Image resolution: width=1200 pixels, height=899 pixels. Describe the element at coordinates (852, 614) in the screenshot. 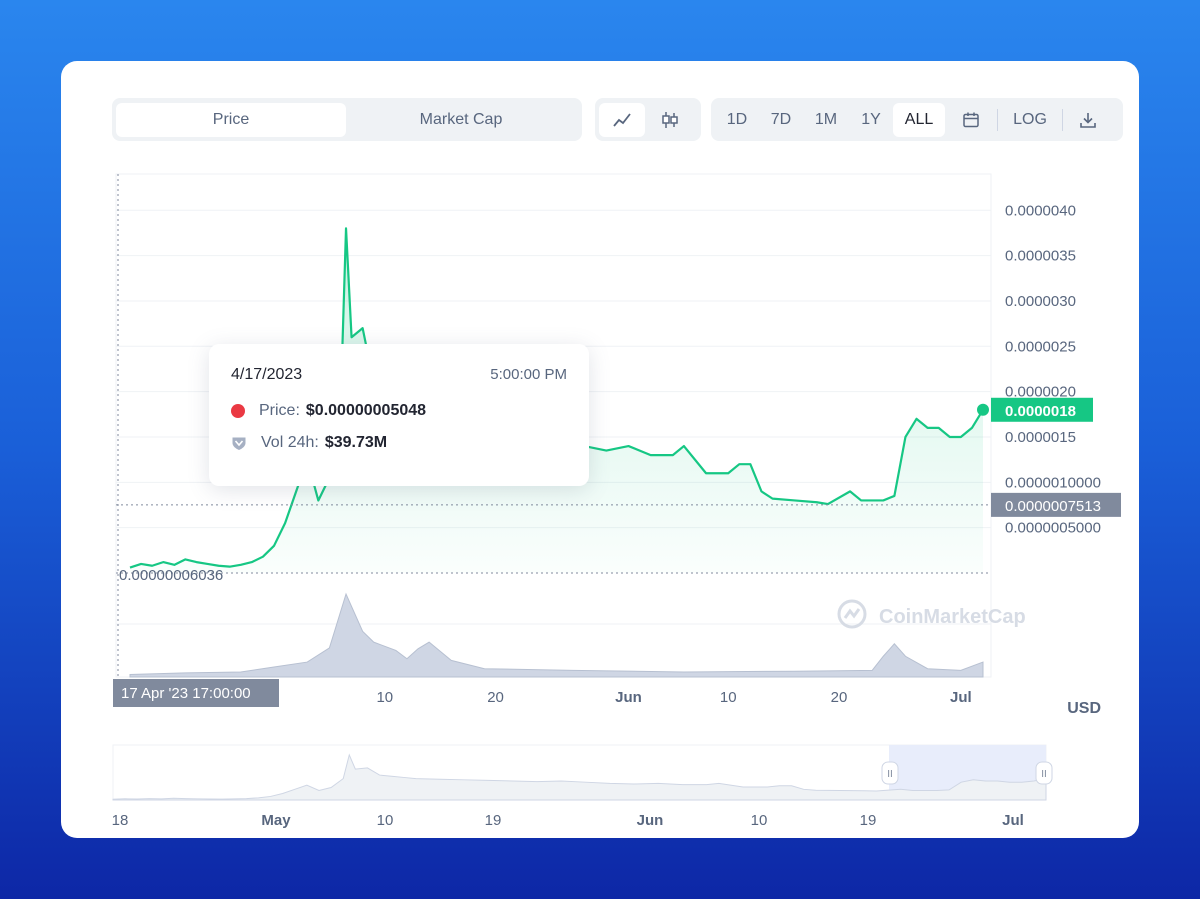

I see `coinmarketcap-logo-icon` at that location.